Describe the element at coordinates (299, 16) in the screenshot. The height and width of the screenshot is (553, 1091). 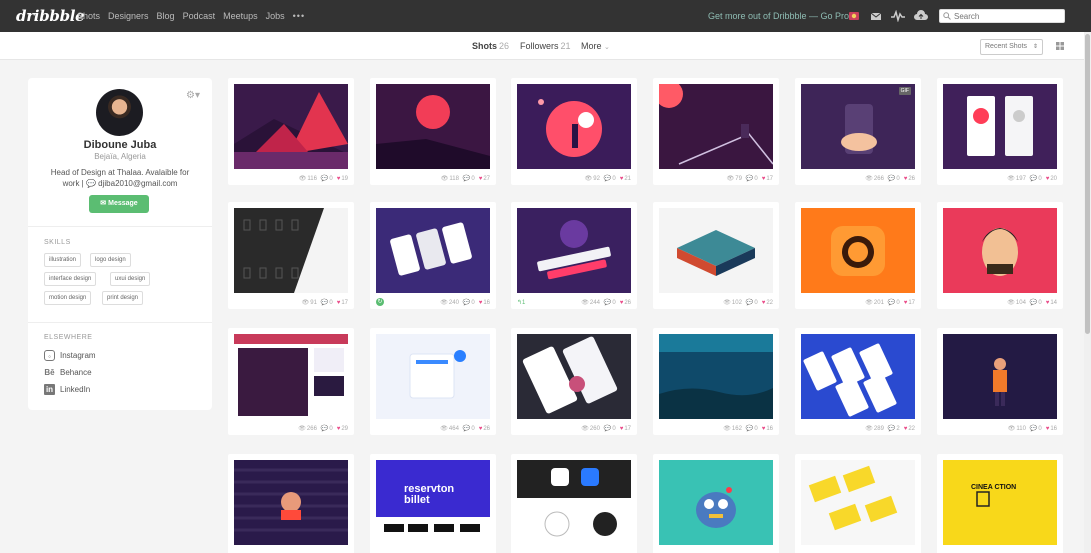
I see `more-menu-button: •••` at that location.